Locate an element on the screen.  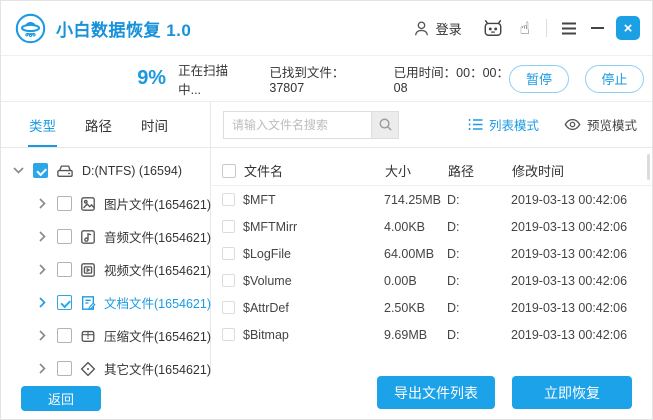
login-label: 登录 is located at coordinates (448, 29).